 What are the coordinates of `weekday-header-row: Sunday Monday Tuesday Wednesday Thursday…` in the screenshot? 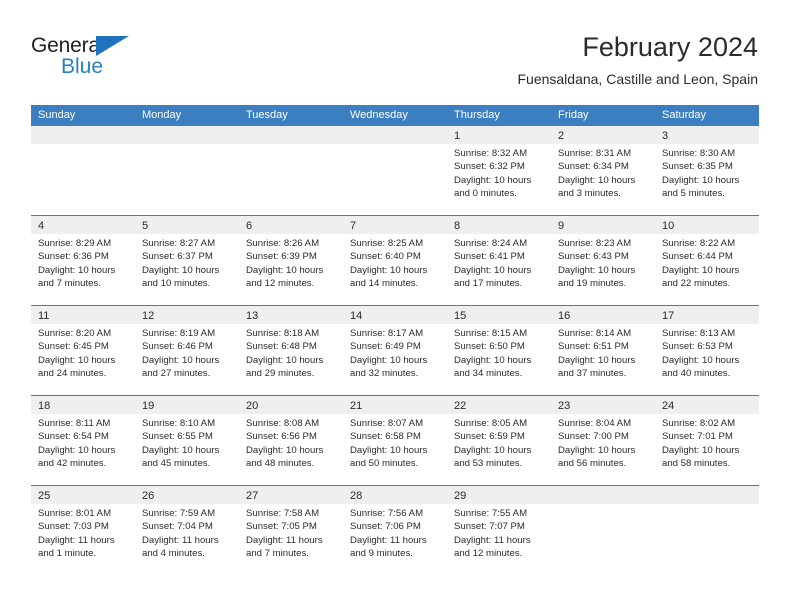 It's located at (395, 115).